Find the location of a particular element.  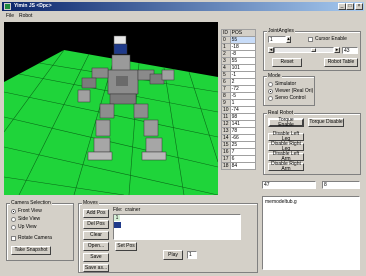

joint-table-row: 10 -74 is located at coordinates (238, 110).